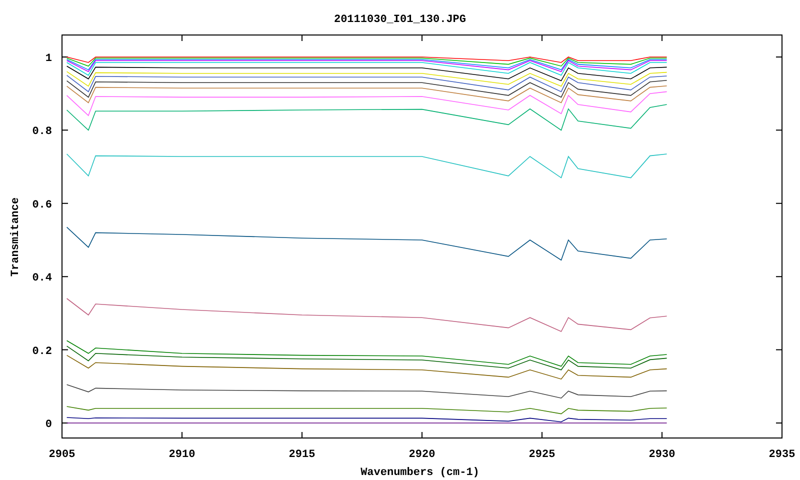  Describe the element at coordinates (42, 132) in the screenshot. I see `tick-label: 0.8` at that location.